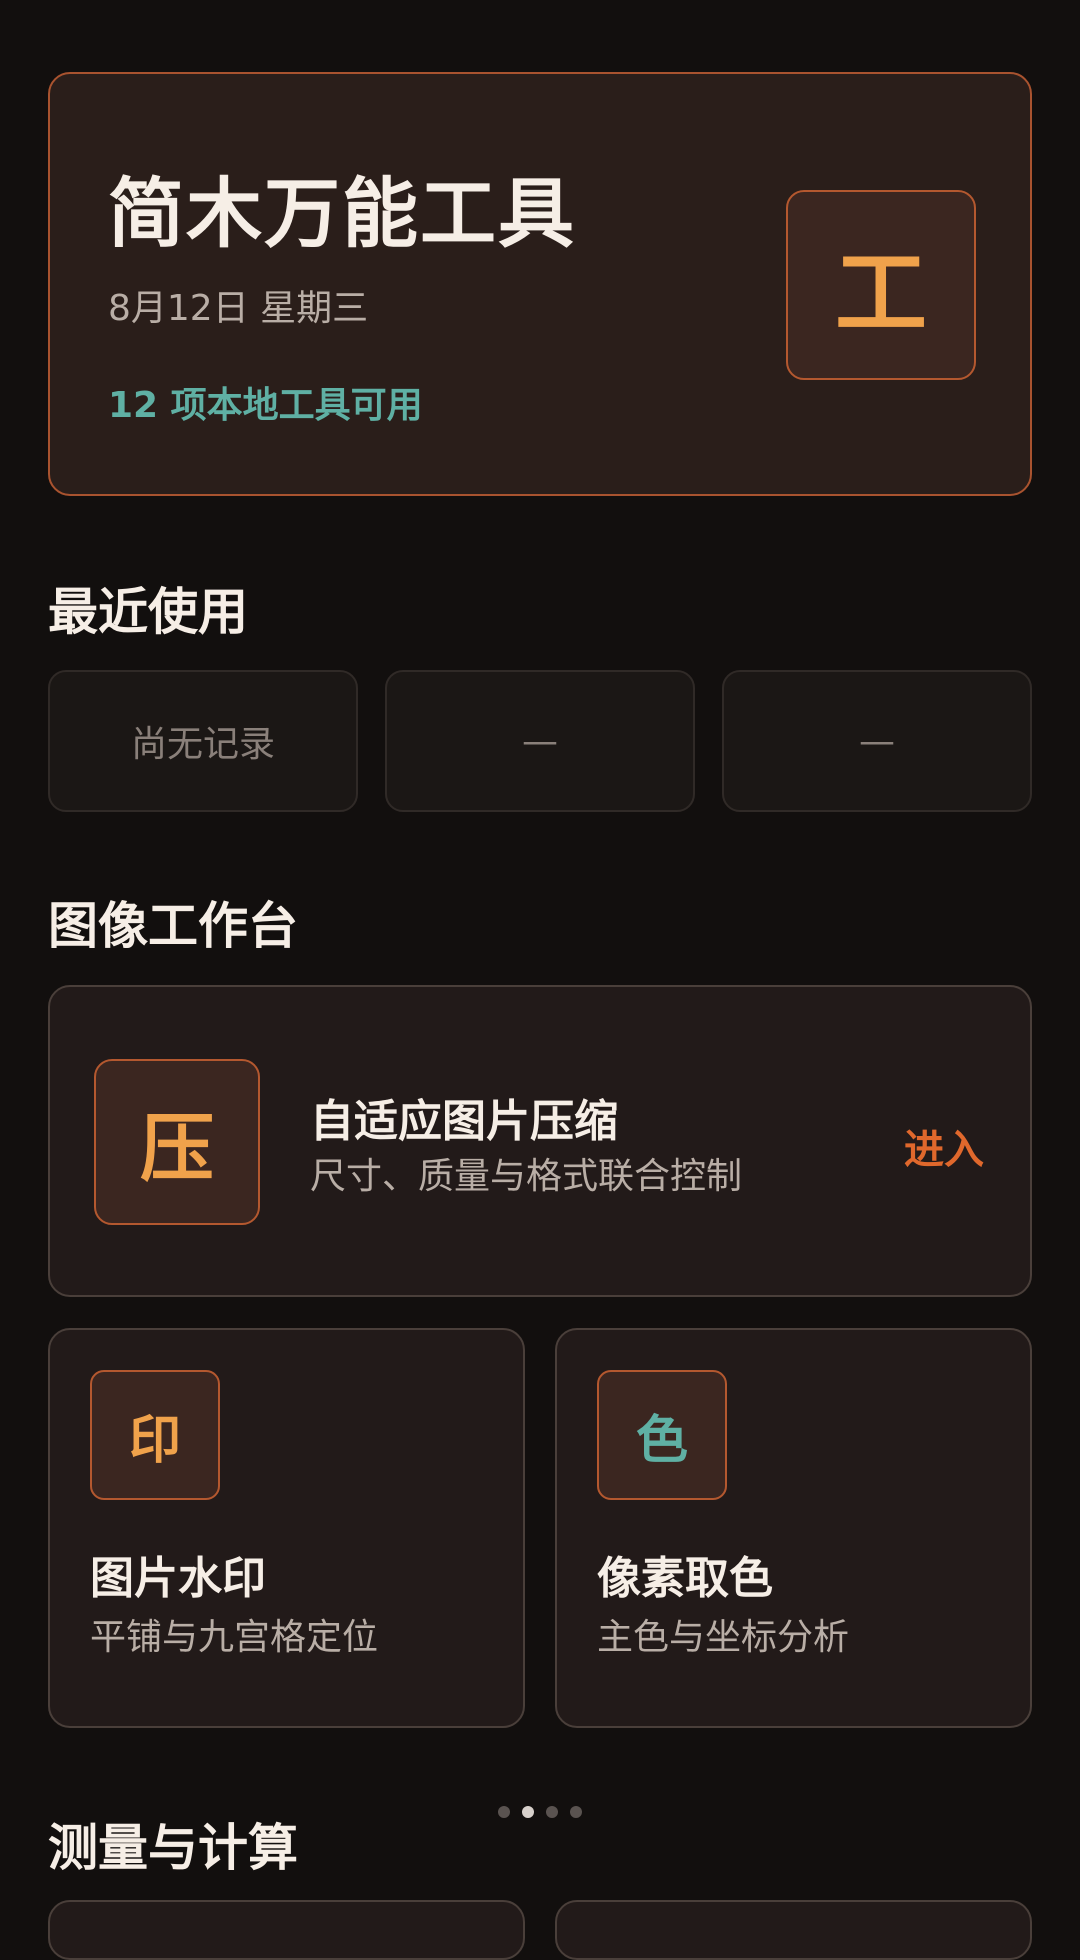  Describe the element at coordinates (540, 1812) in the screenshot. I see `page-indicator` at that location.